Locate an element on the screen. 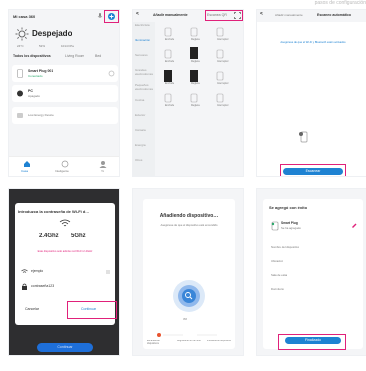 Image resolution: width=366 pixels, height=371 pixels. step-label: Registrando en la nube is located at coordinates (189, 341).